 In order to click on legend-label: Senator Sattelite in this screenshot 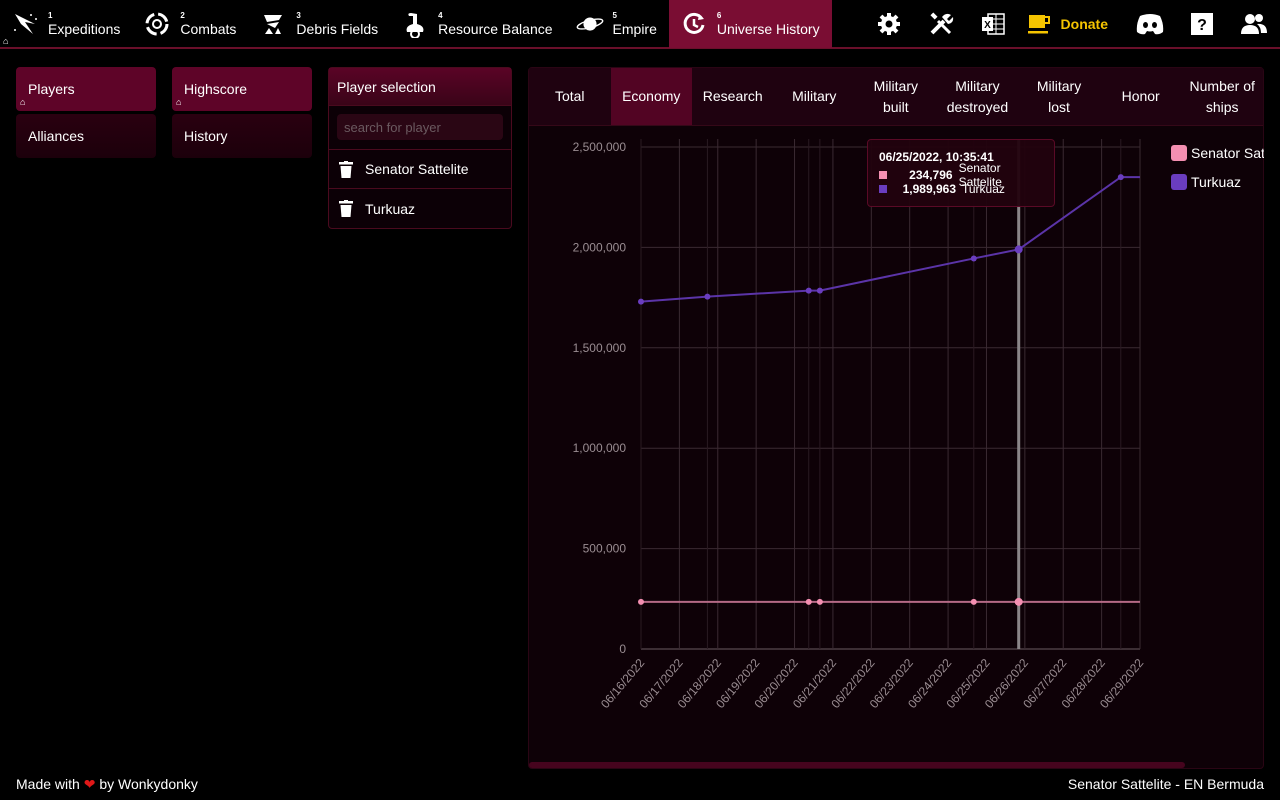, I will do `click(1227, 153)`.